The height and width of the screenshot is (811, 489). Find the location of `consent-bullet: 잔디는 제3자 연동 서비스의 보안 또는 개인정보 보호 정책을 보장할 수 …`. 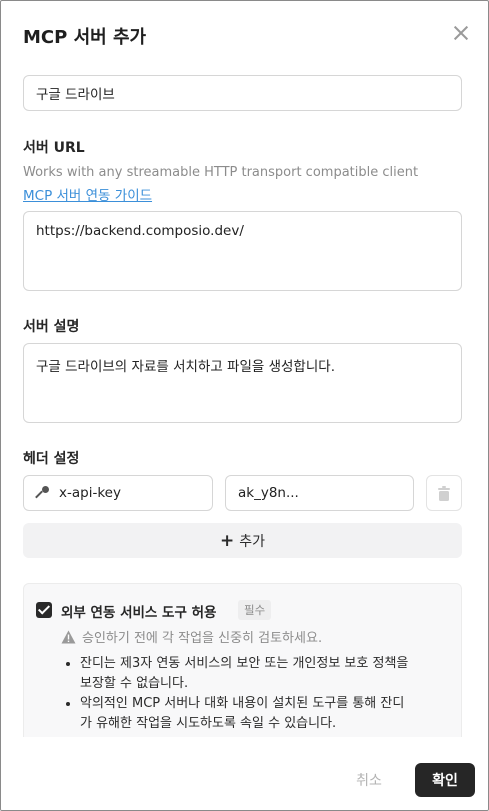

consent-bullet: 잔디는 제3자 연동 서비스의 보안 또는 개인정보 보호 정책을 보장할 수 … is located at coordinates (248, 674).